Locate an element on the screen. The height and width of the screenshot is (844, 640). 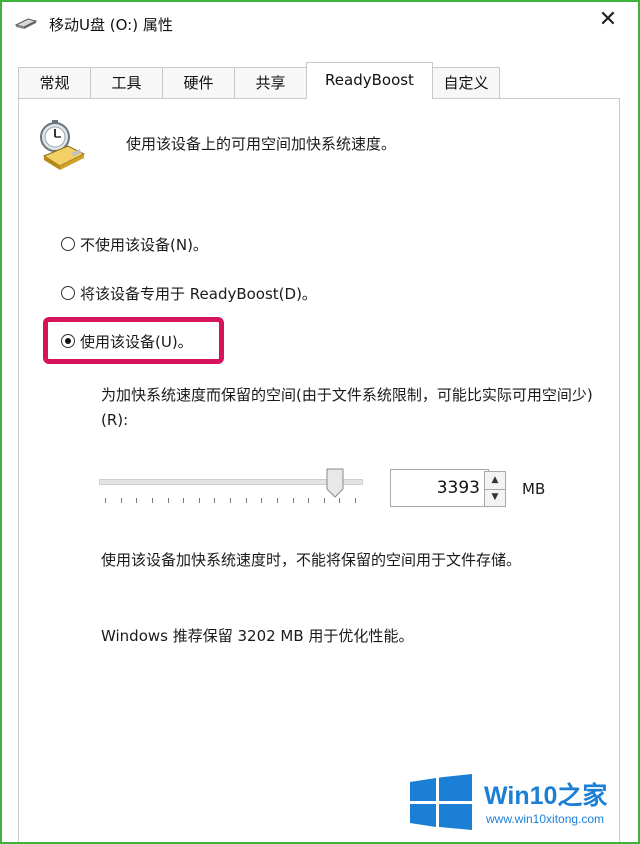
tab-sharing: 共享 is located at coordinates (270, 82).